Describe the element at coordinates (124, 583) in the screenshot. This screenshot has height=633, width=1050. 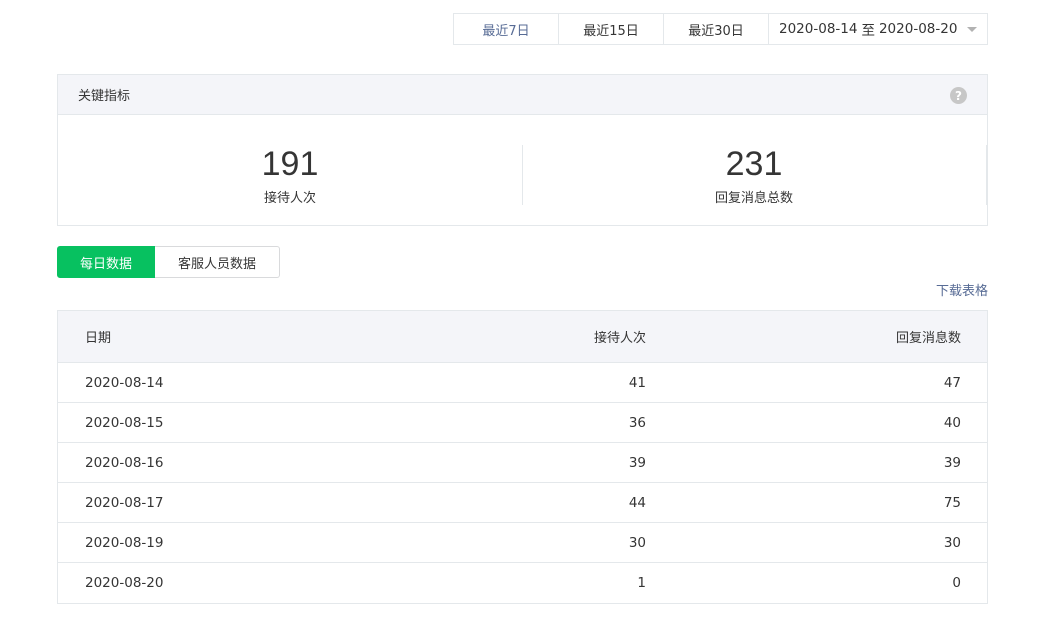
I see `cell-date: 2020-08-20` at that location.